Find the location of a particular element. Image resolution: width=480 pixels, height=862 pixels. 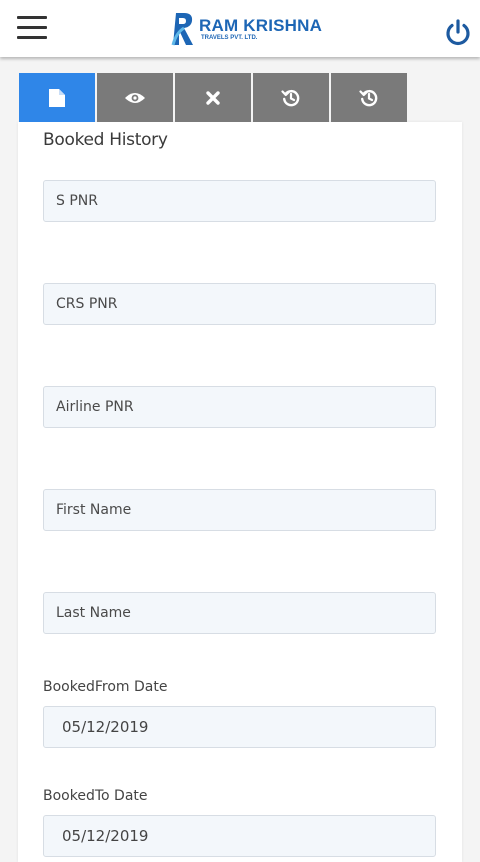

last-name-field is located at coordinates (239, 613).